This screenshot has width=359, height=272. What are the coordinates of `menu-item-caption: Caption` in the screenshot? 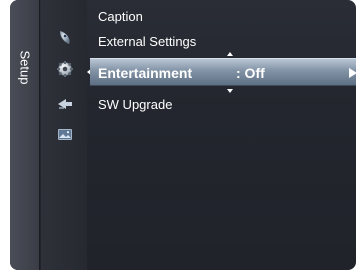 It's located at (120, 16).